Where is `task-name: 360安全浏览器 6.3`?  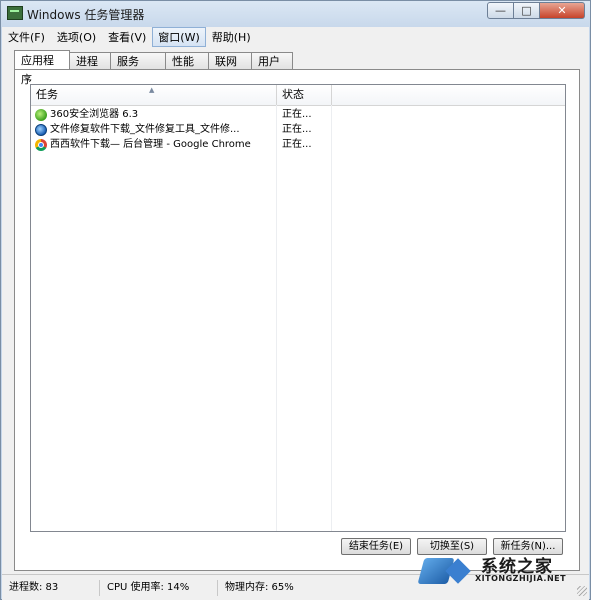 task-name: 360安全浏览器 6.3 is located at coordinates (94, 114).